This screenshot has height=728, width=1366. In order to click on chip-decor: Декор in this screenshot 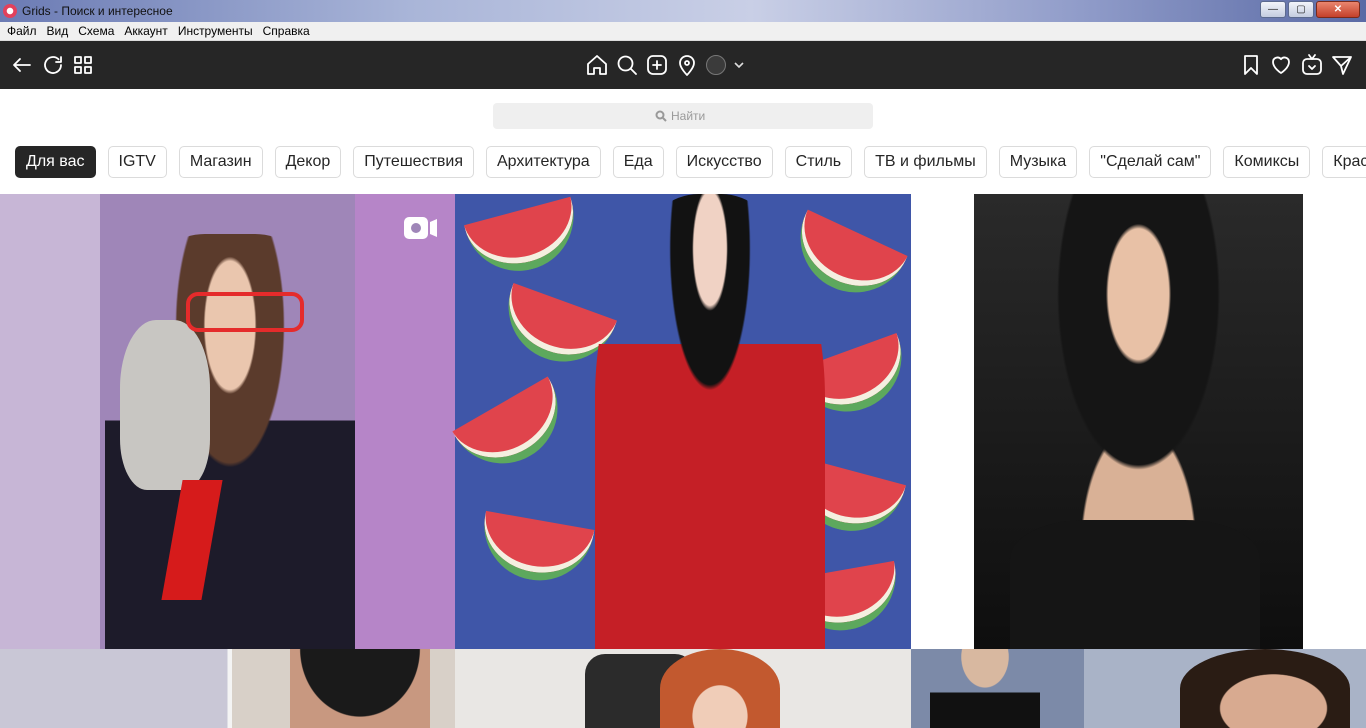, I will do `click(308, 162)`.